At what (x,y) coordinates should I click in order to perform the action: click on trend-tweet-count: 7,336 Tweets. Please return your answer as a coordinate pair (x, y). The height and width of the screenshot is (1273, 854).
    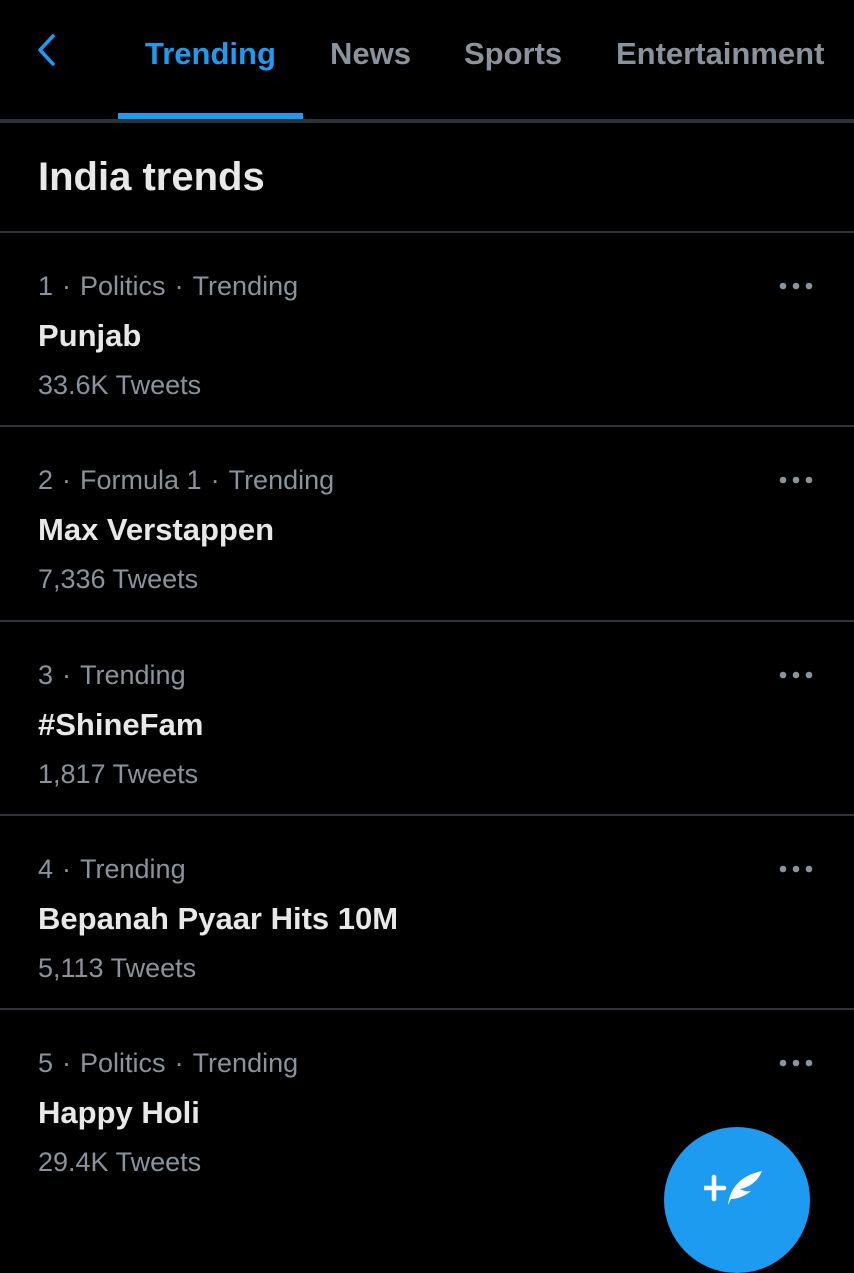
    Looking at the image, I should click on (118, 579).